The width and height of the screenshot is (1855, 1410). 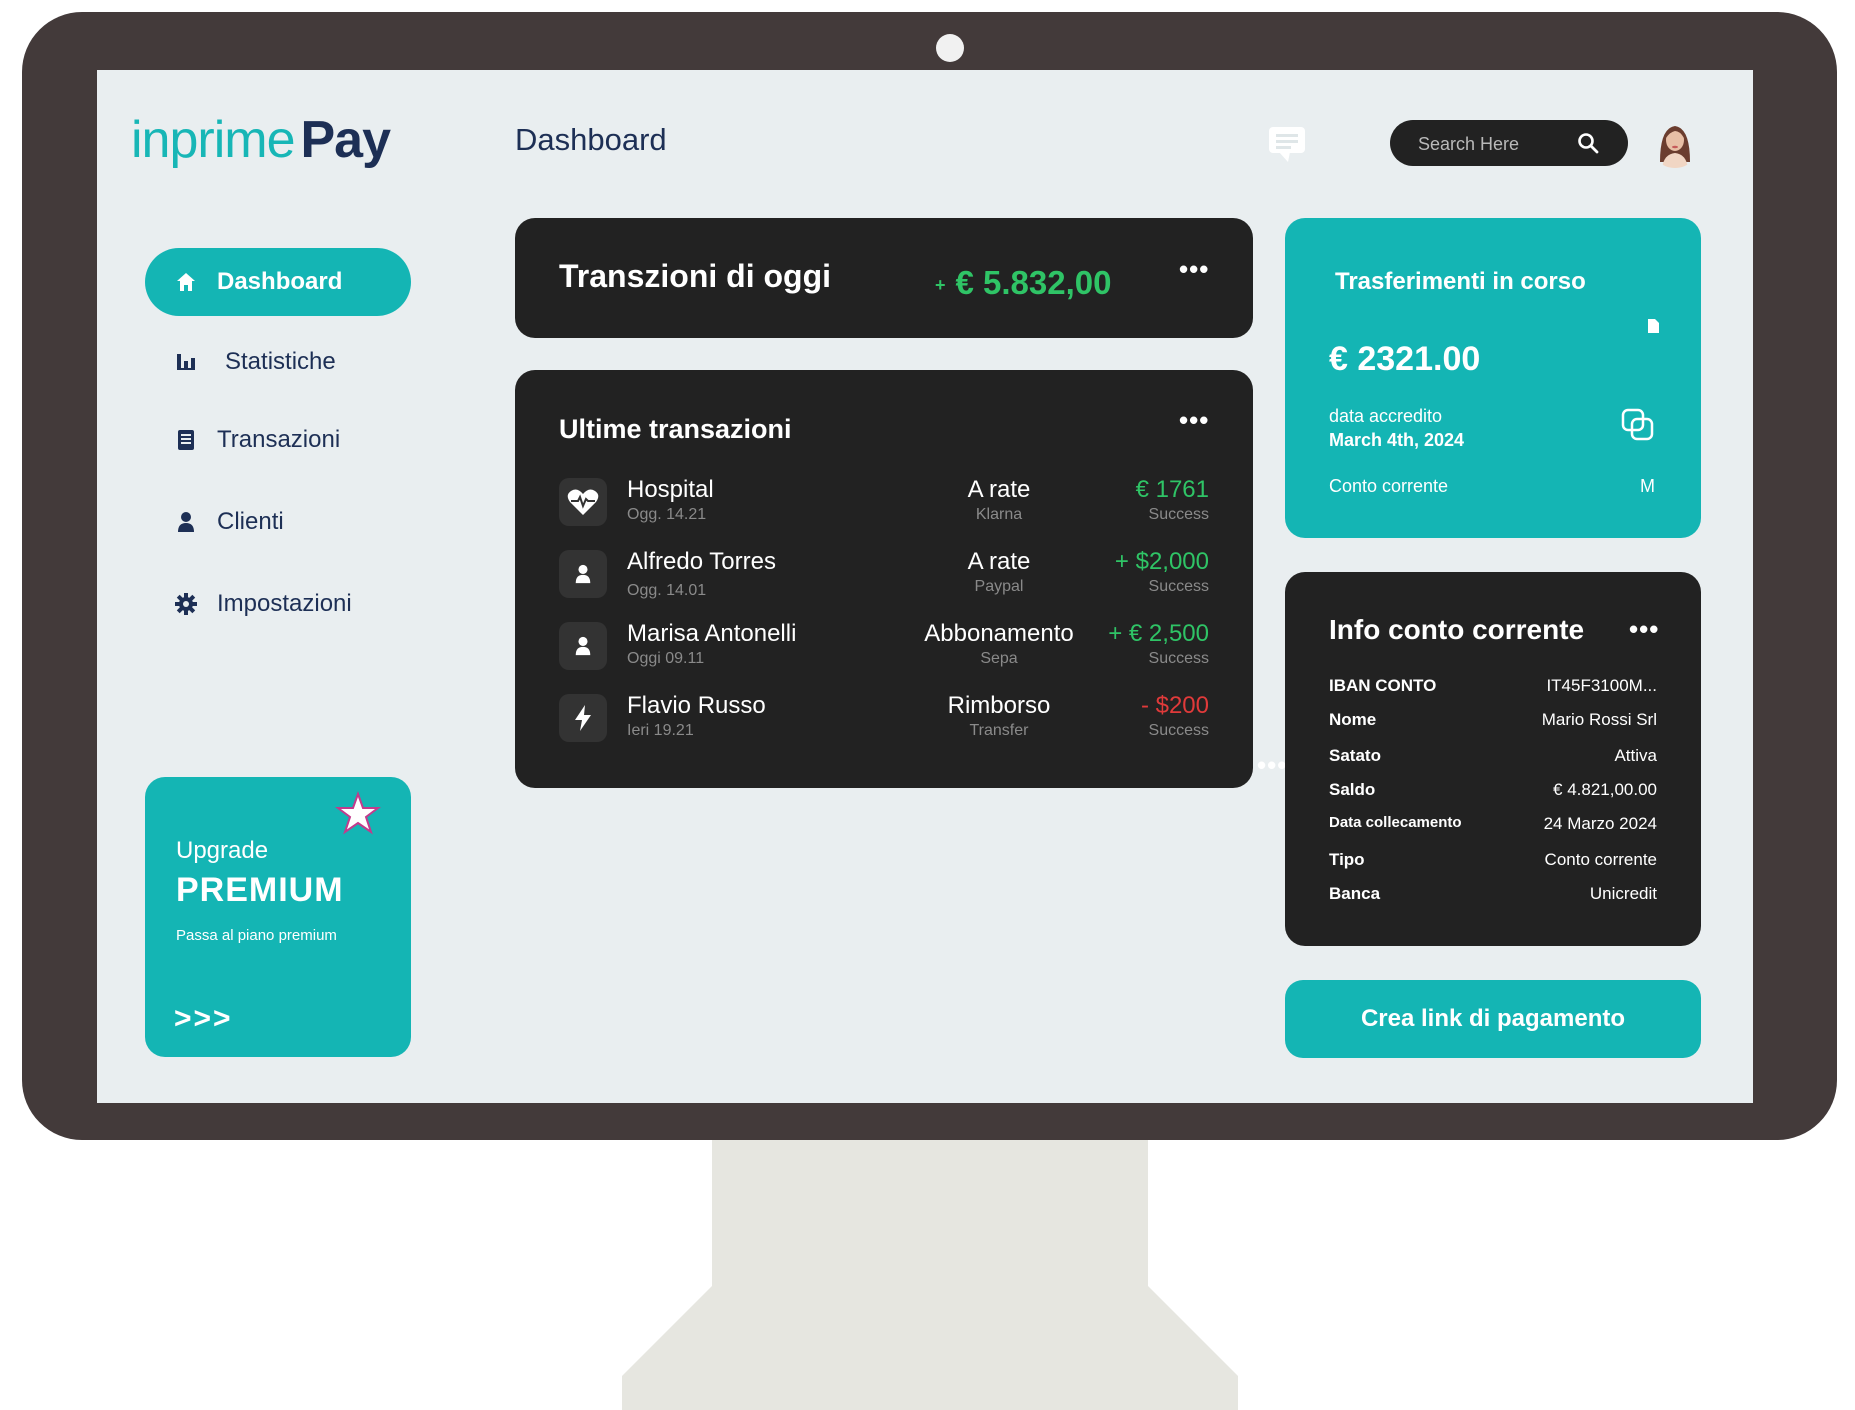 What do you see at coordinates (930, 1348) in the screenshot?
I see `monitor-stand-base` at bounding box center [930, 1348].